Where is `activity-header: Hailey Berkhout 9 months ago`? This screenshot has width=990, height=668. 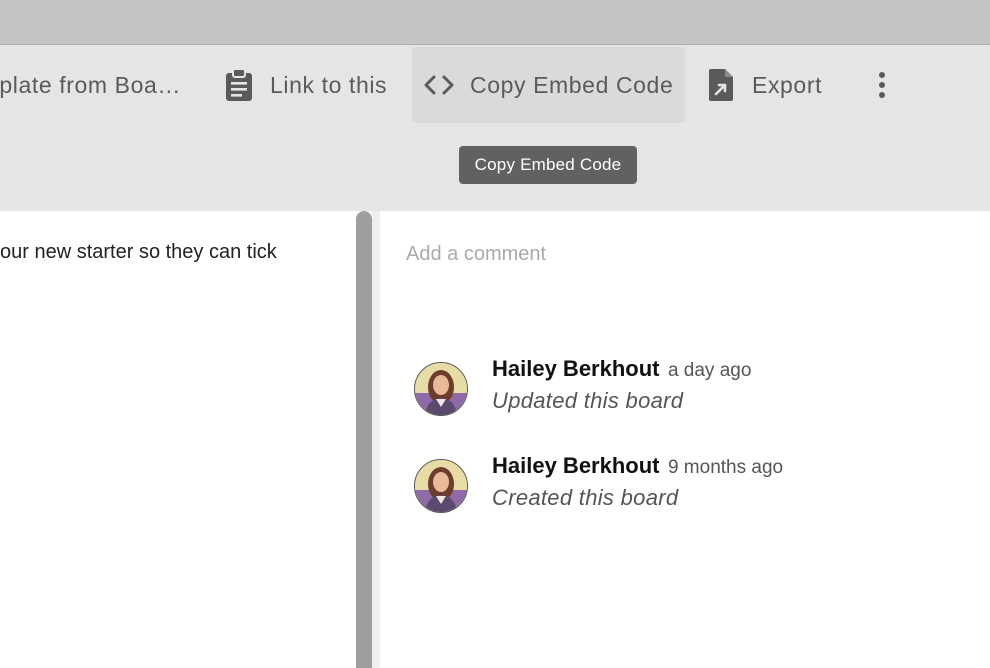 activity-header: Hailey Berkhout 9 months ago is located at coordinates (637, 466).